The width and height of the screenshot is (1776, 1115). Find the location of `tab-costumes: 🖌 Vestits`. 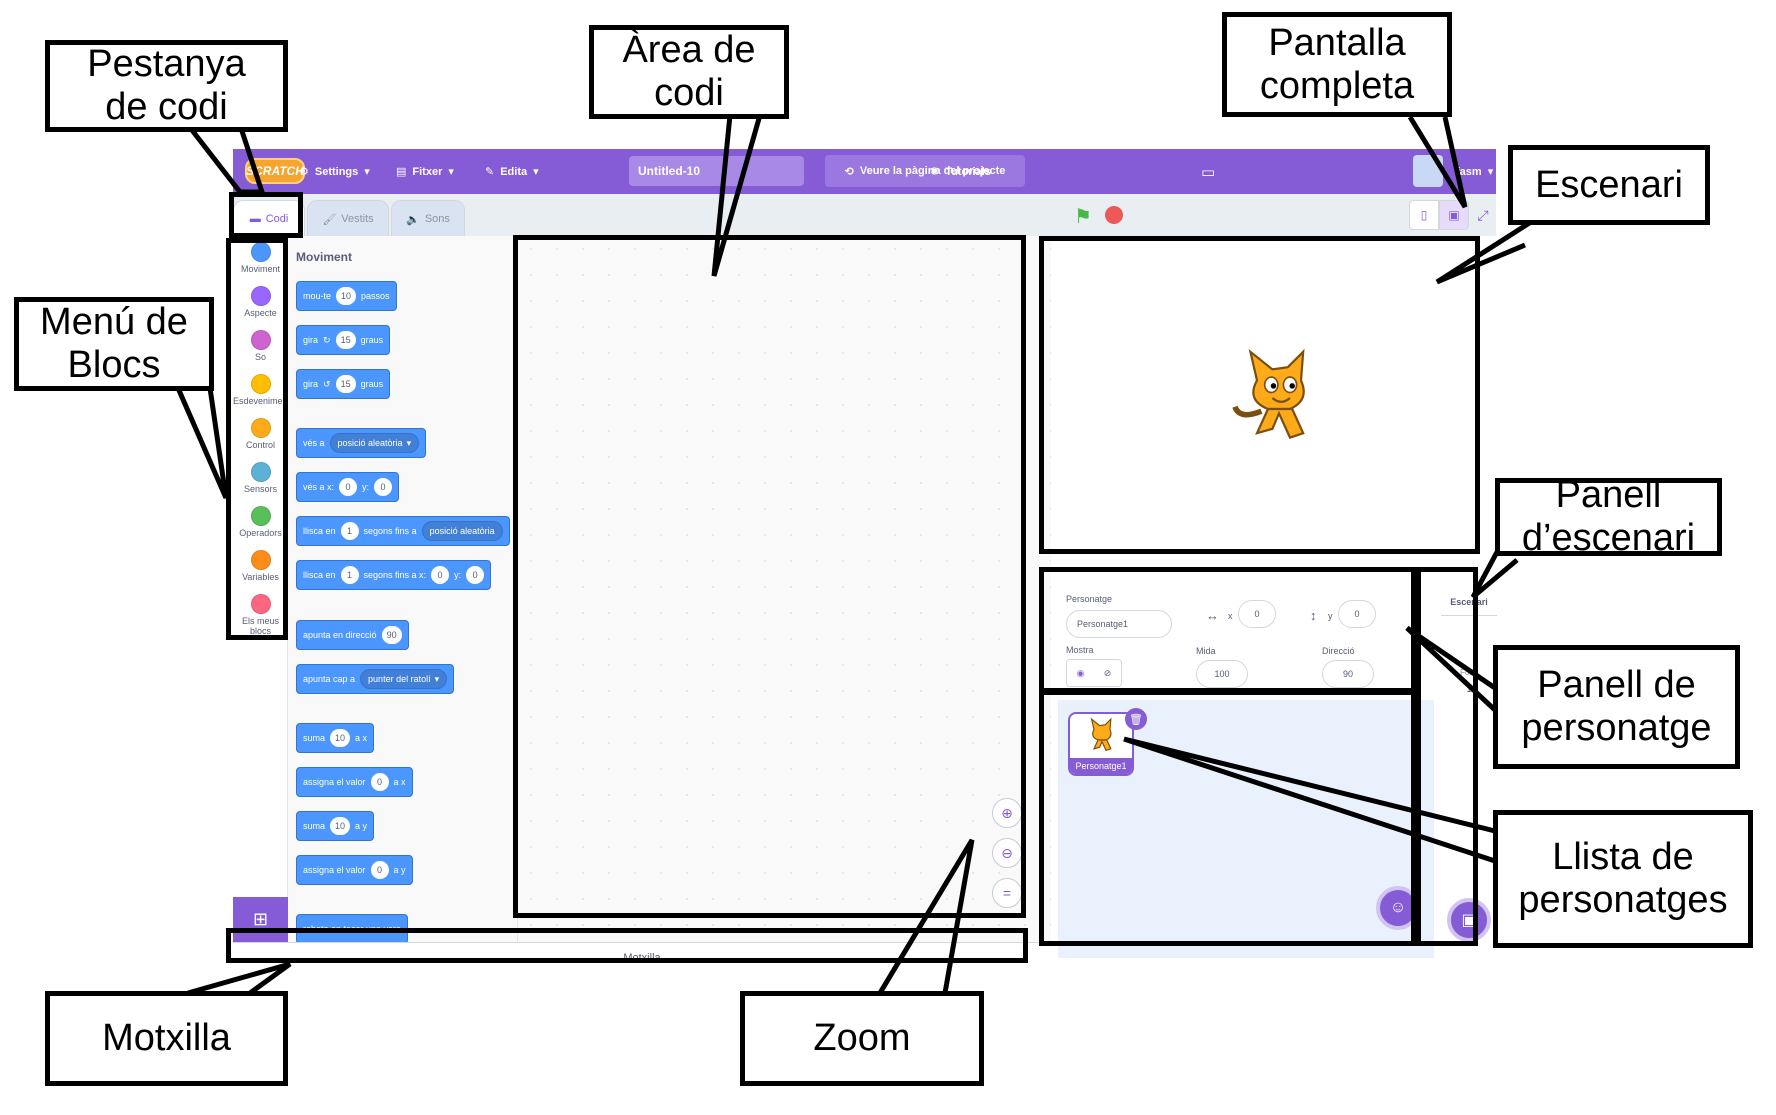

tab-costumes: 🖌 Vestits is located at coordinates (348, 218).